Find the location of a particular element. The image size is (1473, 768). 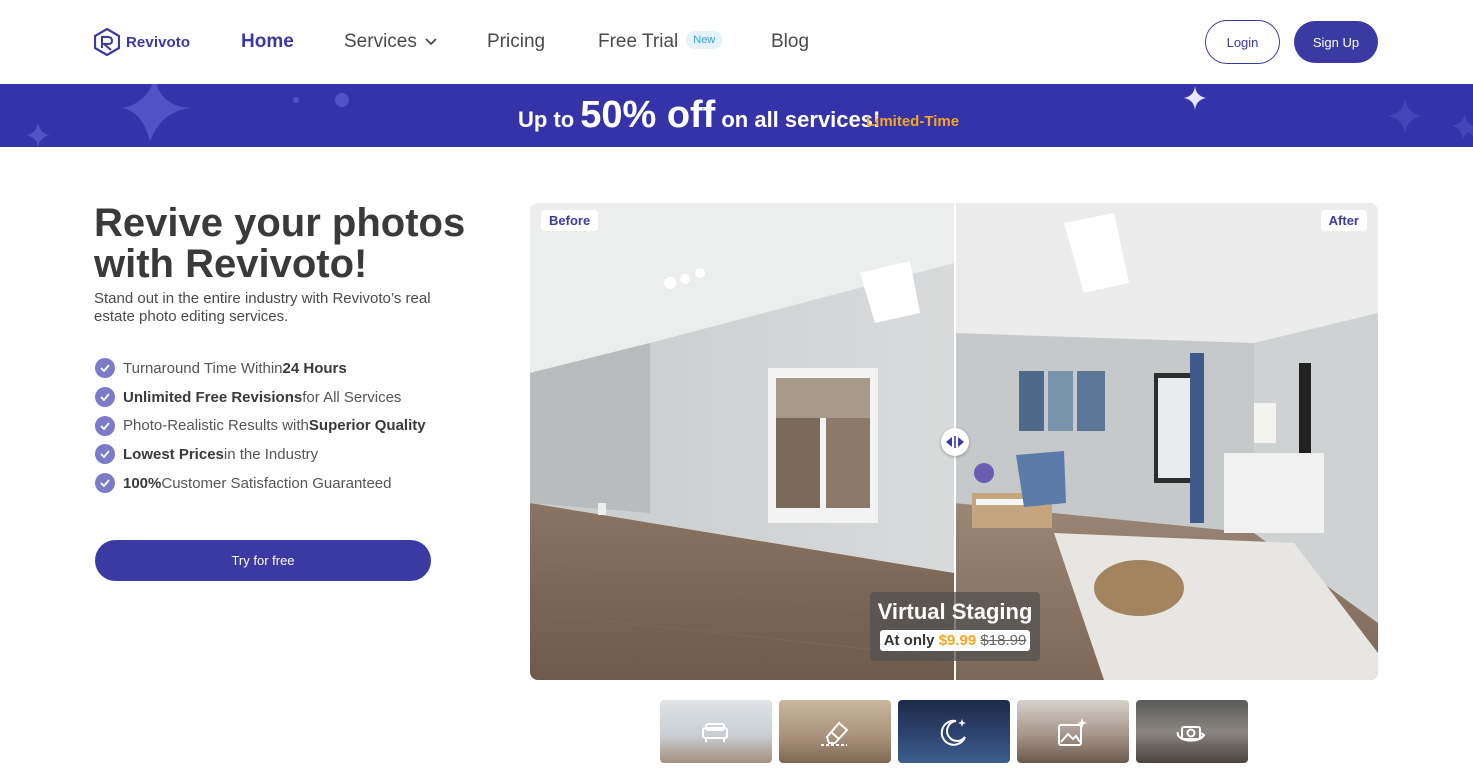

slider-handle-icon is located at coordinates (955, 442).